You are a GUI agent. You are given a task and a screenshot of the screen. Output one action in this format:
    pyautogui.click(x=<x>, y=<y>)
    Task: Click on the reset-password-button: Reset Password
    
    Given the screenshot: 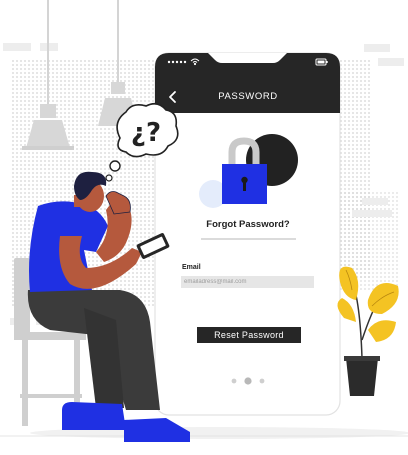 What is the action you would take?
    pyautogui.click(x=249, y=335)
    